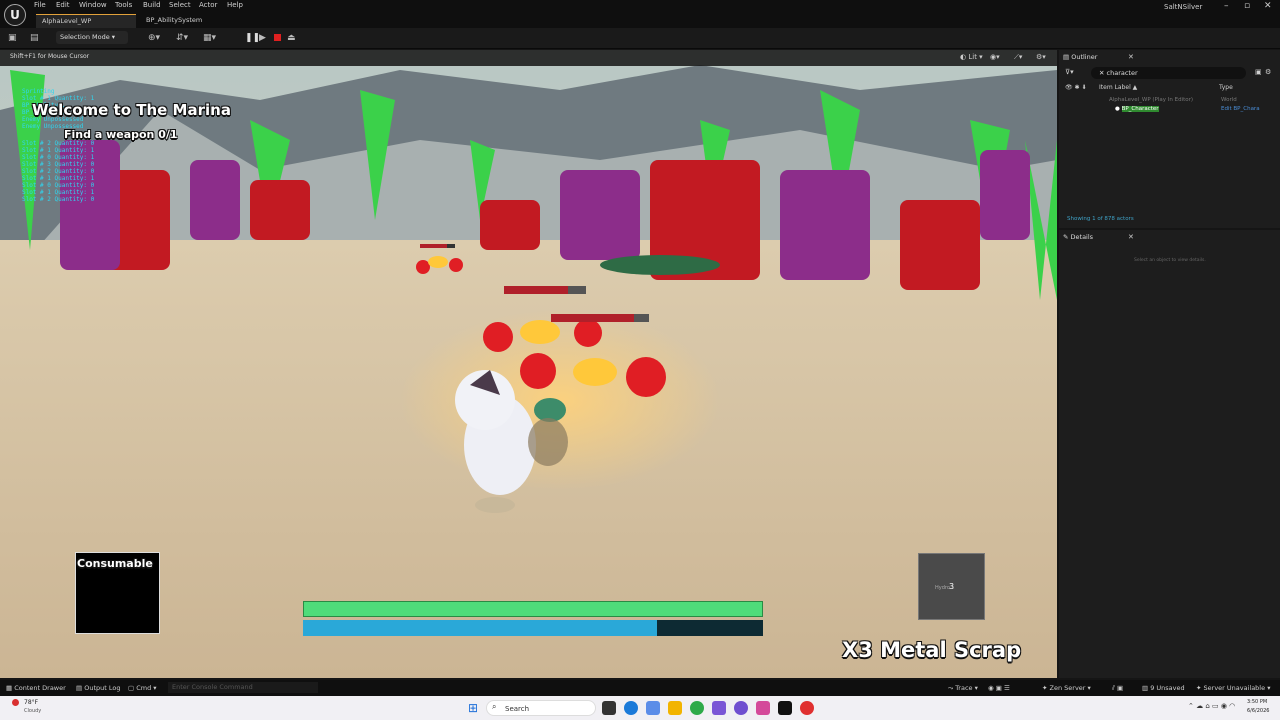  What do you see at coordinates (243, 687) in the screenshot?
I see `console-input: Enter Console Command` at bounding box center [243, 687].